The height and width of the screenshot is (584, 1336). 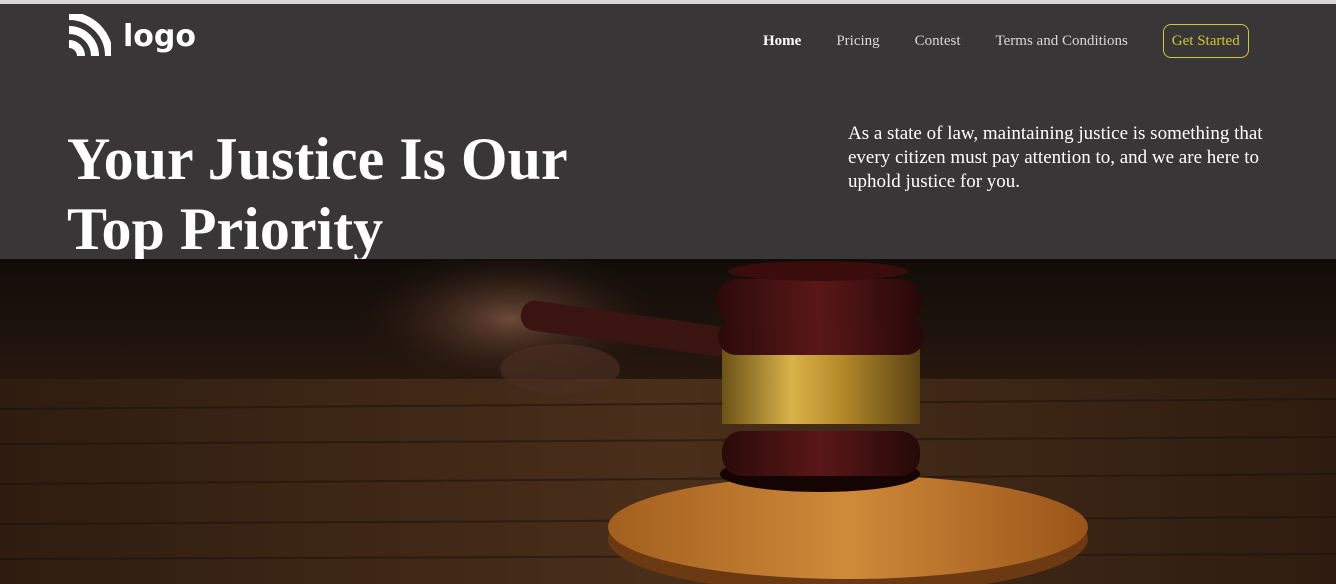 I want to click on nav-pricing: Pricing, so click(x=857, y=41).